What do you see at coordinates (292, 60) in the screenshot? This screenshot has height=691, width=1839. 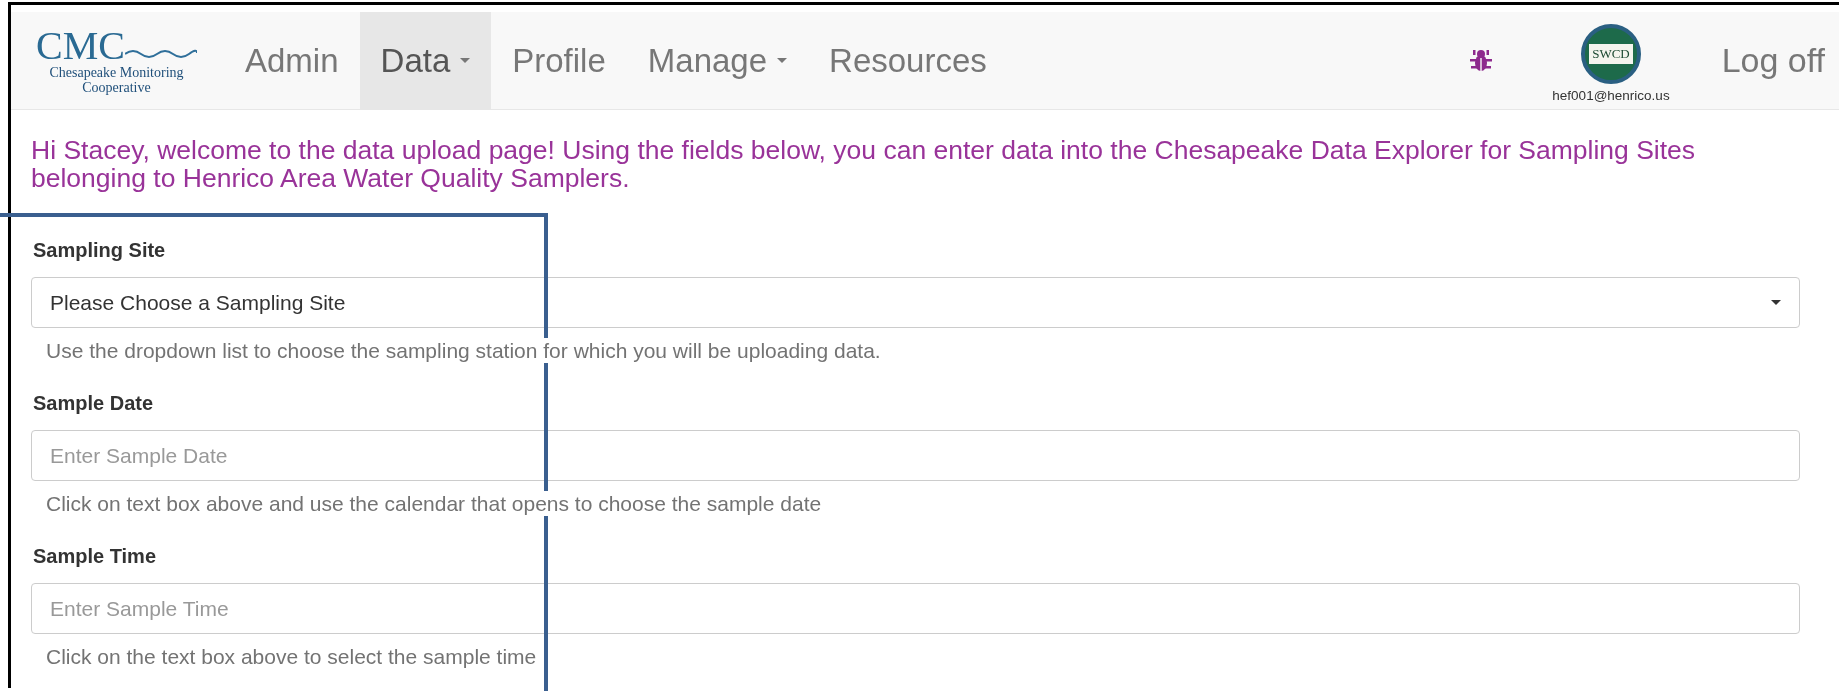 I see `nav-item: Admin` at bounding box center [292, 60].